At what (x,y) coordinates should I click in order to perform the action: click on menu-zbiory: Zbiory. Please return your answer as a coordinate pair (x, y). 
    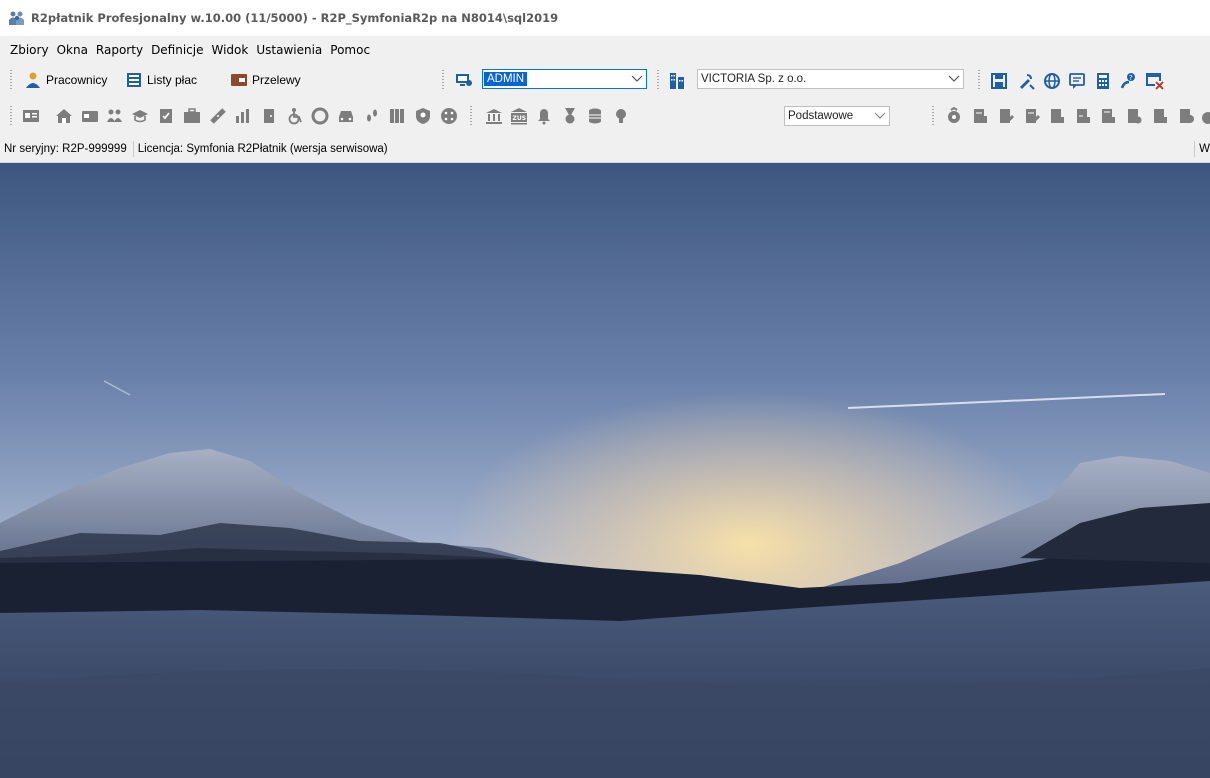
    Looking at the image, I should click on (29, 50).